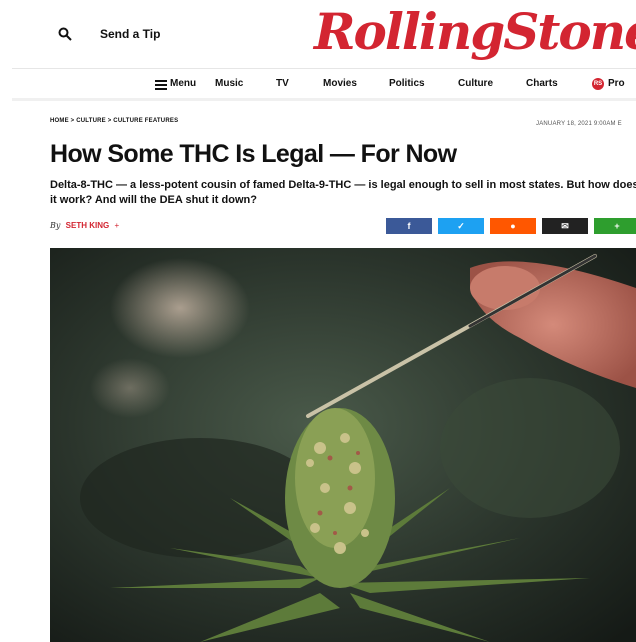  What do you see at coordinates (116, 225) in the screenshot?
I see `follow-author-icon: +` at bounding box center [116, 225].